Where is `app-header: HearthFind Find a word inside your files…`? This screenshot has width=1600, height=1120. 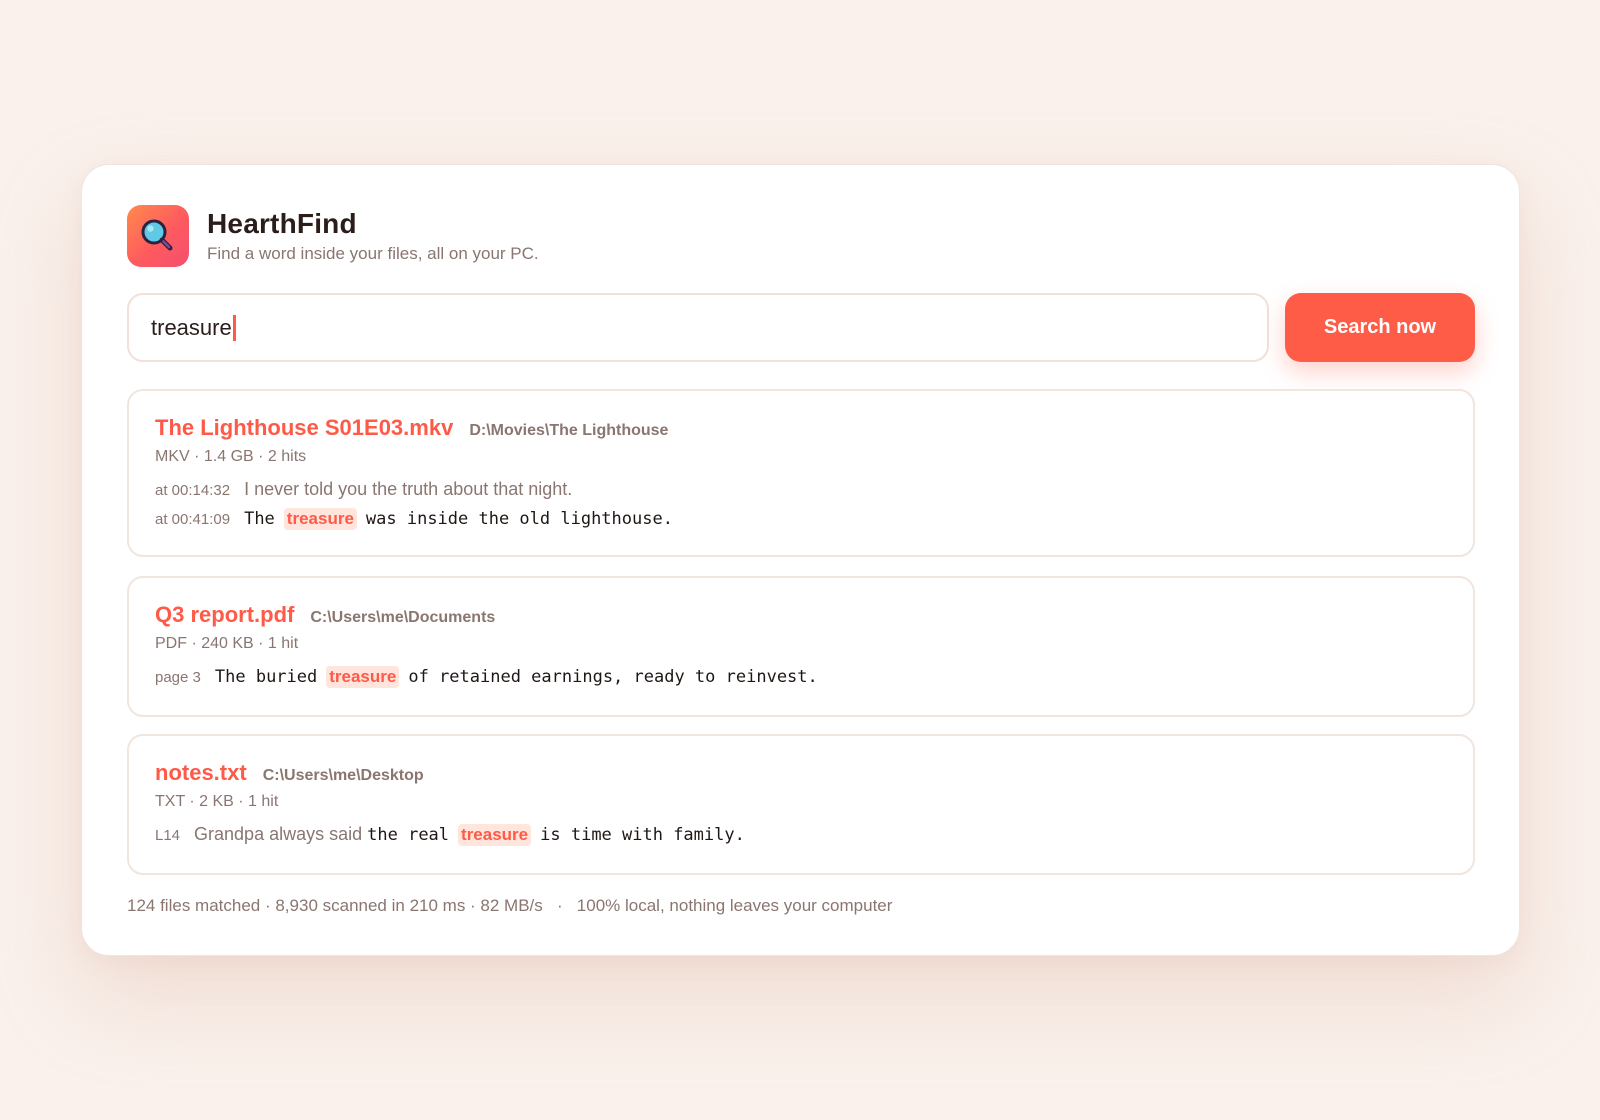
app-header: HearthFind Find a word inside your files… is located at coordinates (333, 236).